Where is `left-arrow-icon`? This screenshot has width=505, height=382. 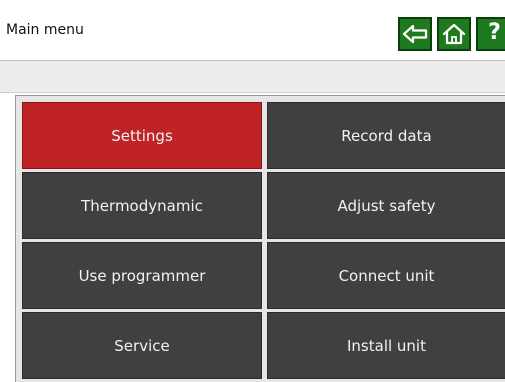
left-arrow-icon is located at coordinates (415, 34).